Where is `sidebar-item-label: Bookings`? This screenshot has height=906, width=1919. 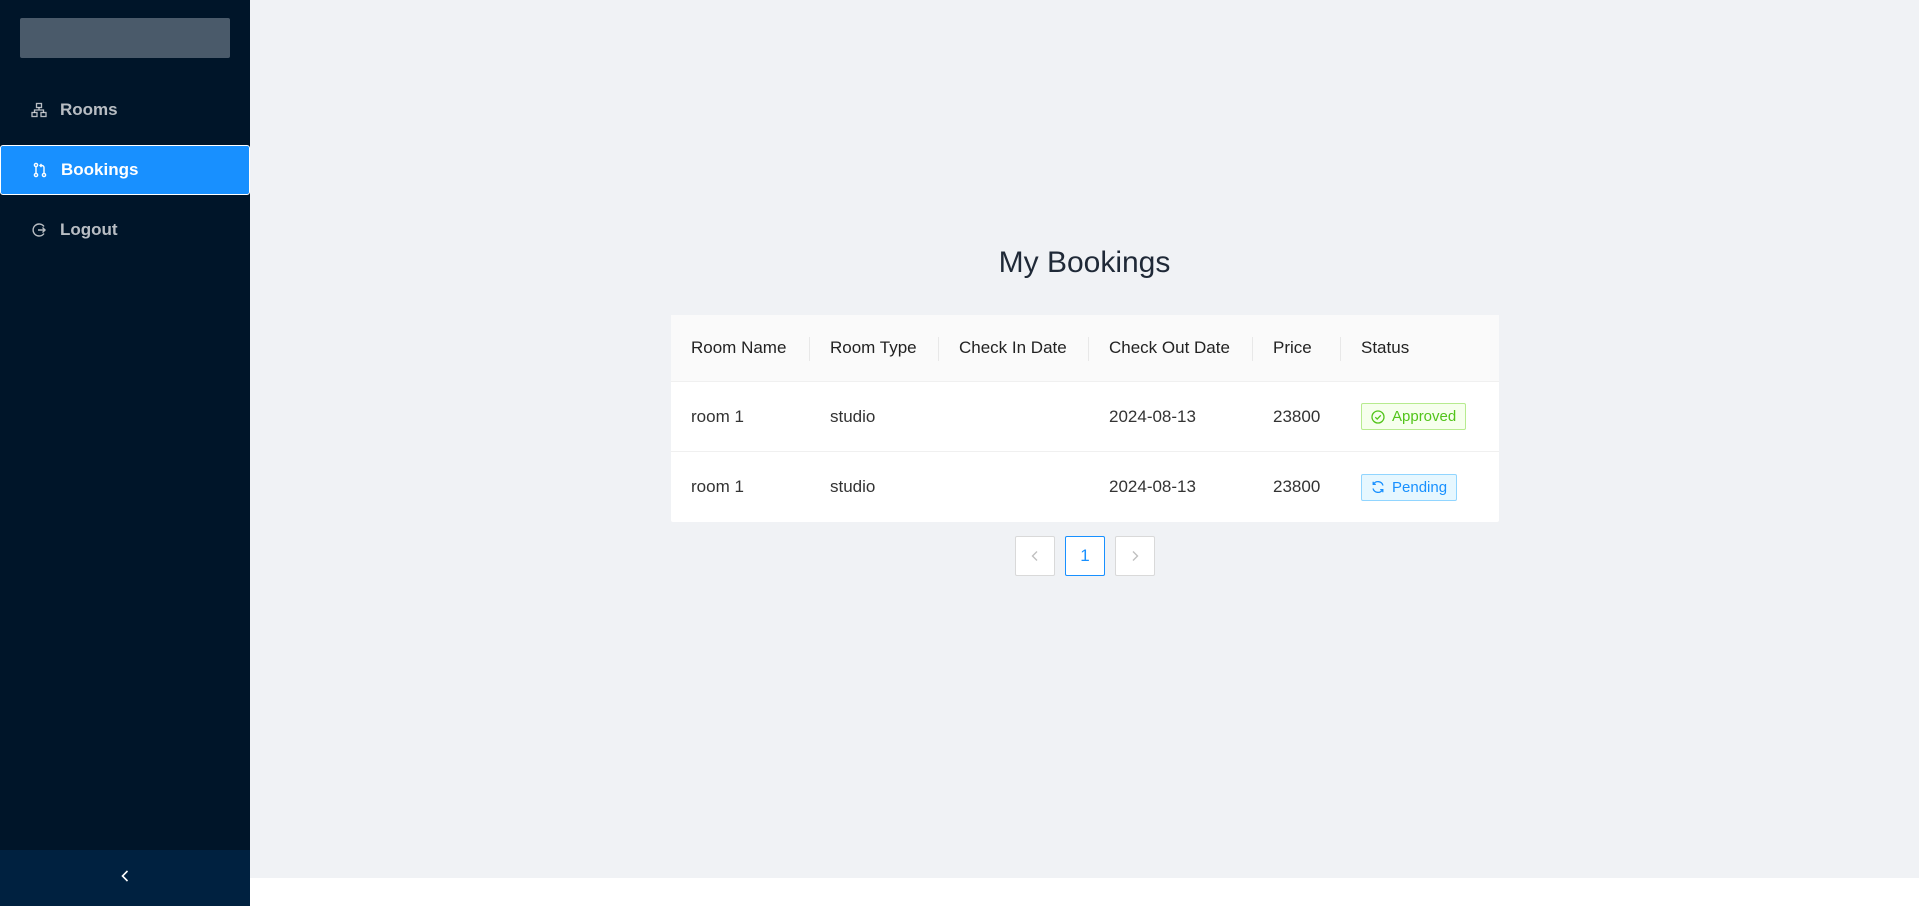
sidebar-item-label: Bookings is located at coordinates (100, 169).